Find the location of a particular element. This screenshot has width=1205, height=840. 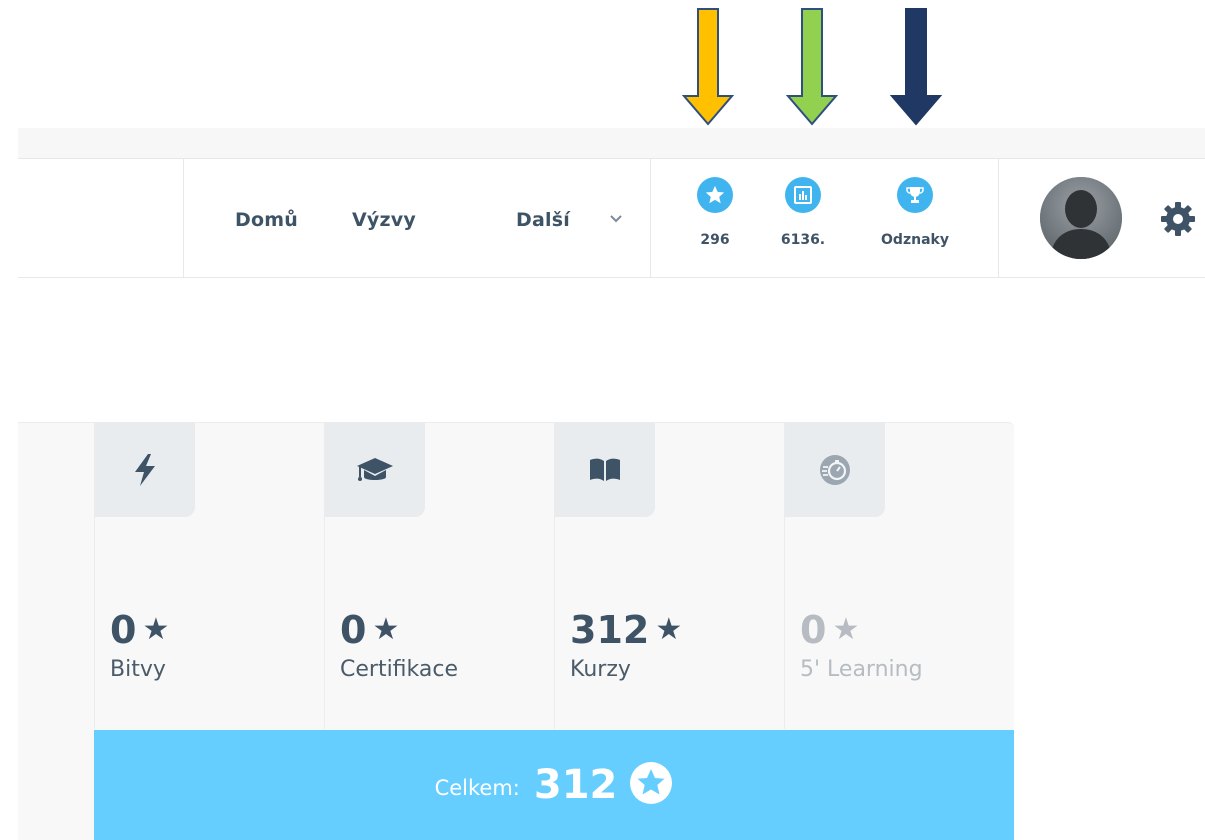

total-value: 312 is located at coordinates (575, 785).